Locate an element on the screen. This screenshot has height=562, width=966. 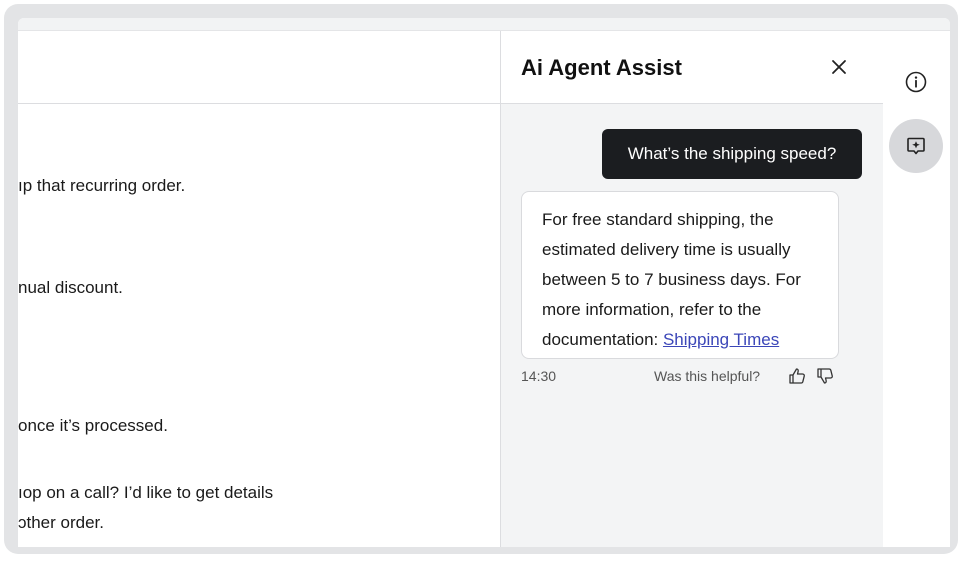
right-rail is located at coordinates (916, 289).